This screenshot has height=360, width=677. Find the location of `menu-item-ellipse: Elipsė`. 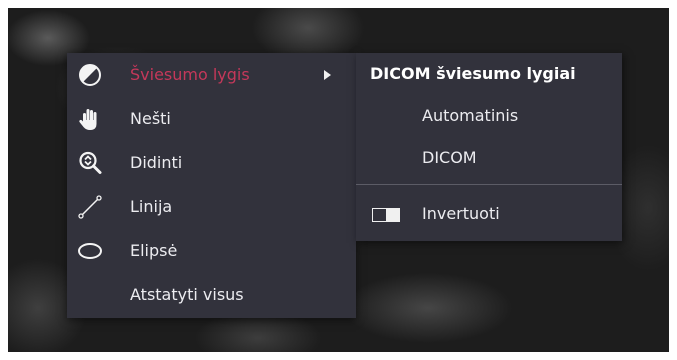

menu-item-ellipse: Elipsė is located at coordinates (211, 251).